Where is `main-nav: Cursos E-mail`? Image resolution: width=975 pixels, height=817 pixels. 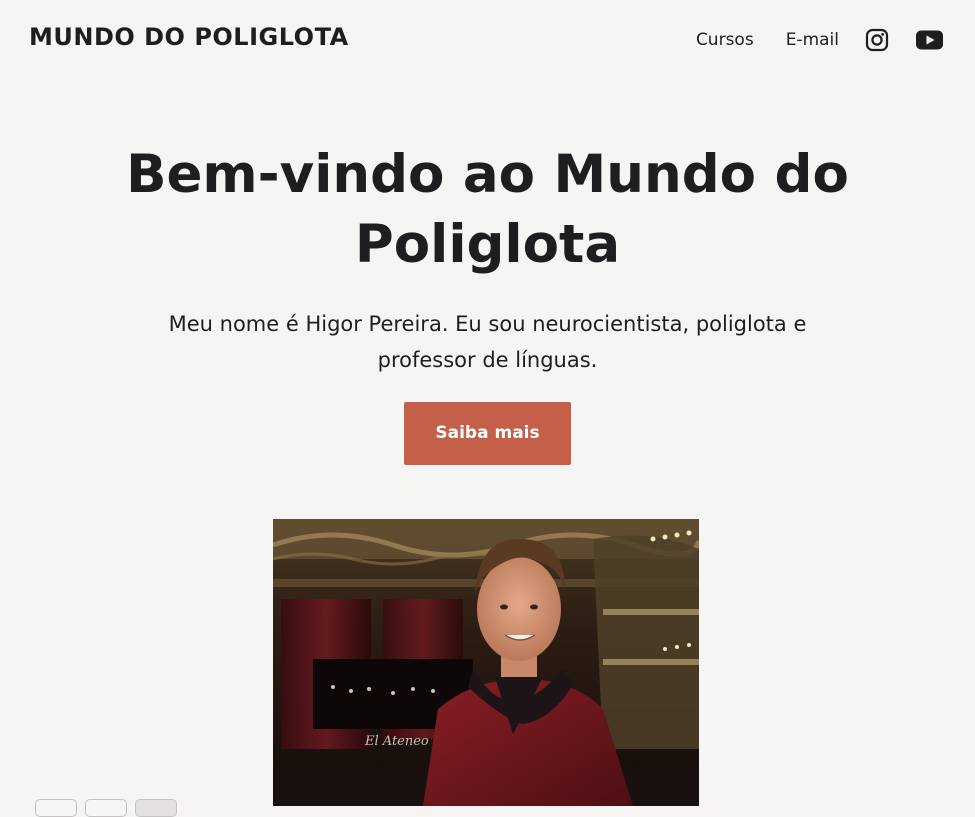 main-nav: Cursos E-mail is located at coordinates (803, 40).